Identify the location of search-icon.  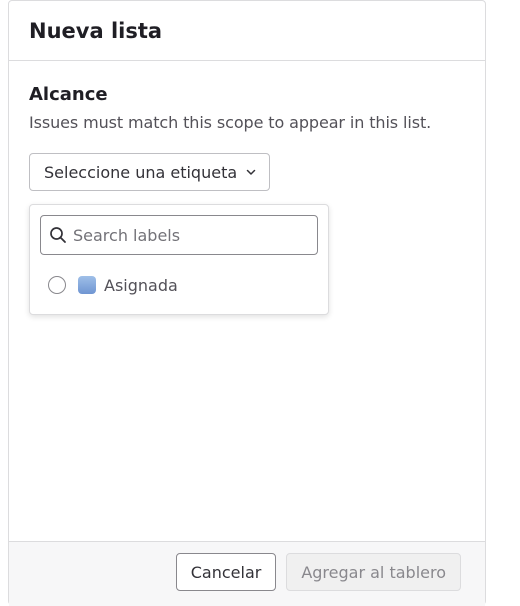
(58, 235).